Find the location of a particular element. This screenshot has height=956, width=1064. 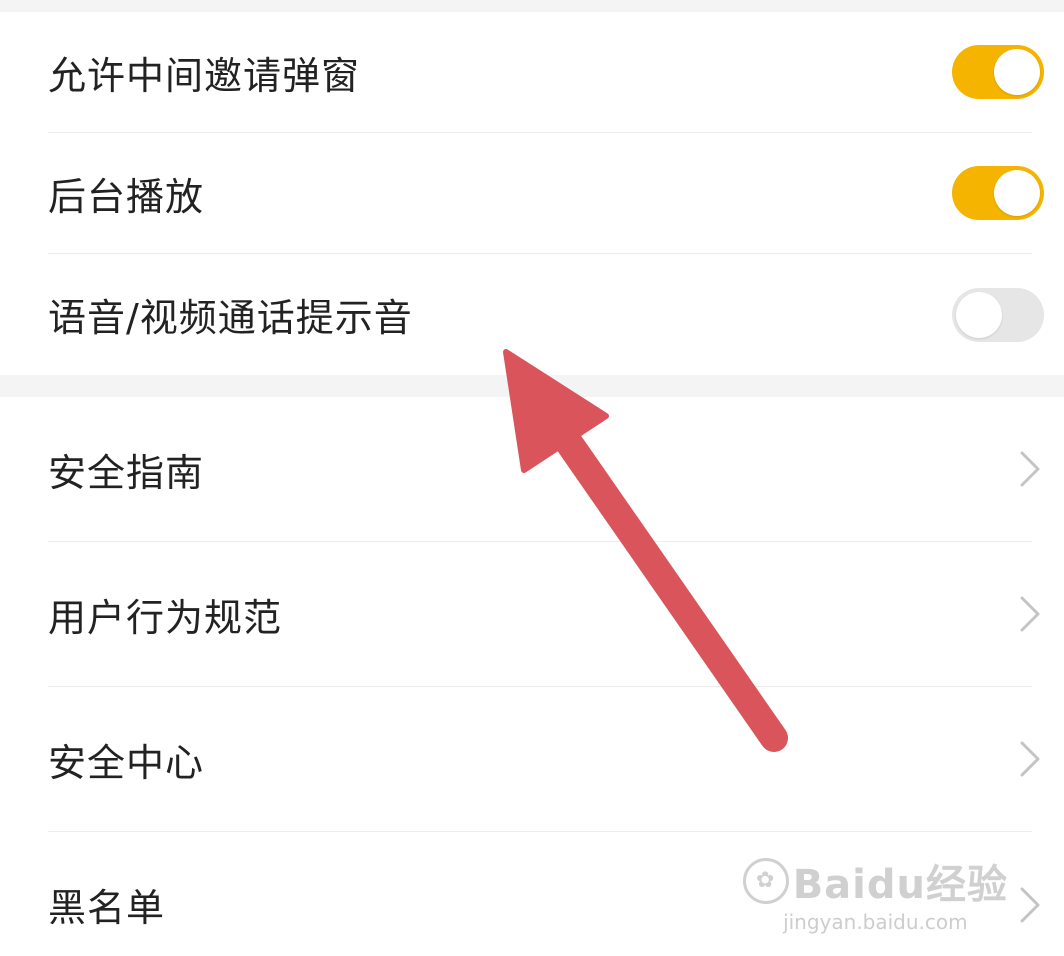

call-sound-toggle is located at coordinates (998, 314).